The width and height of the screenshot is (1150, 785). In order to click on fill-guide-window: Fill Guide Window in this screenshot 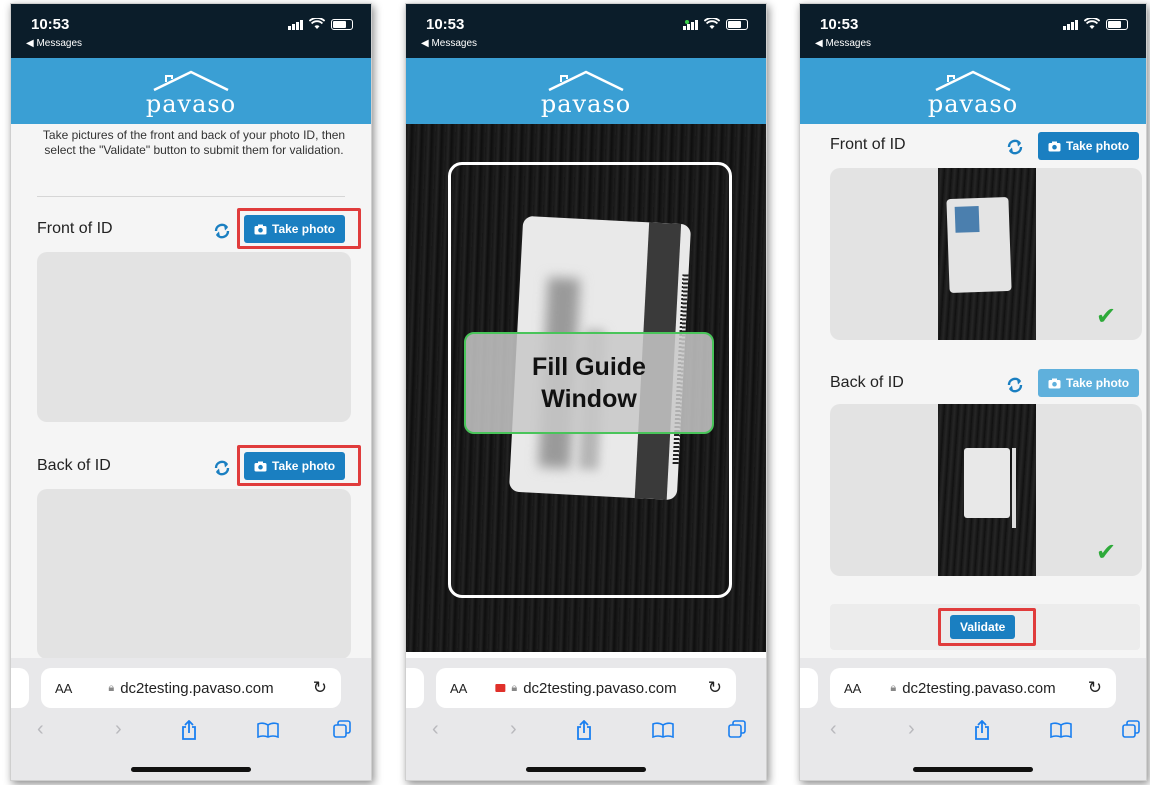, I will do `click(589, 383)`.